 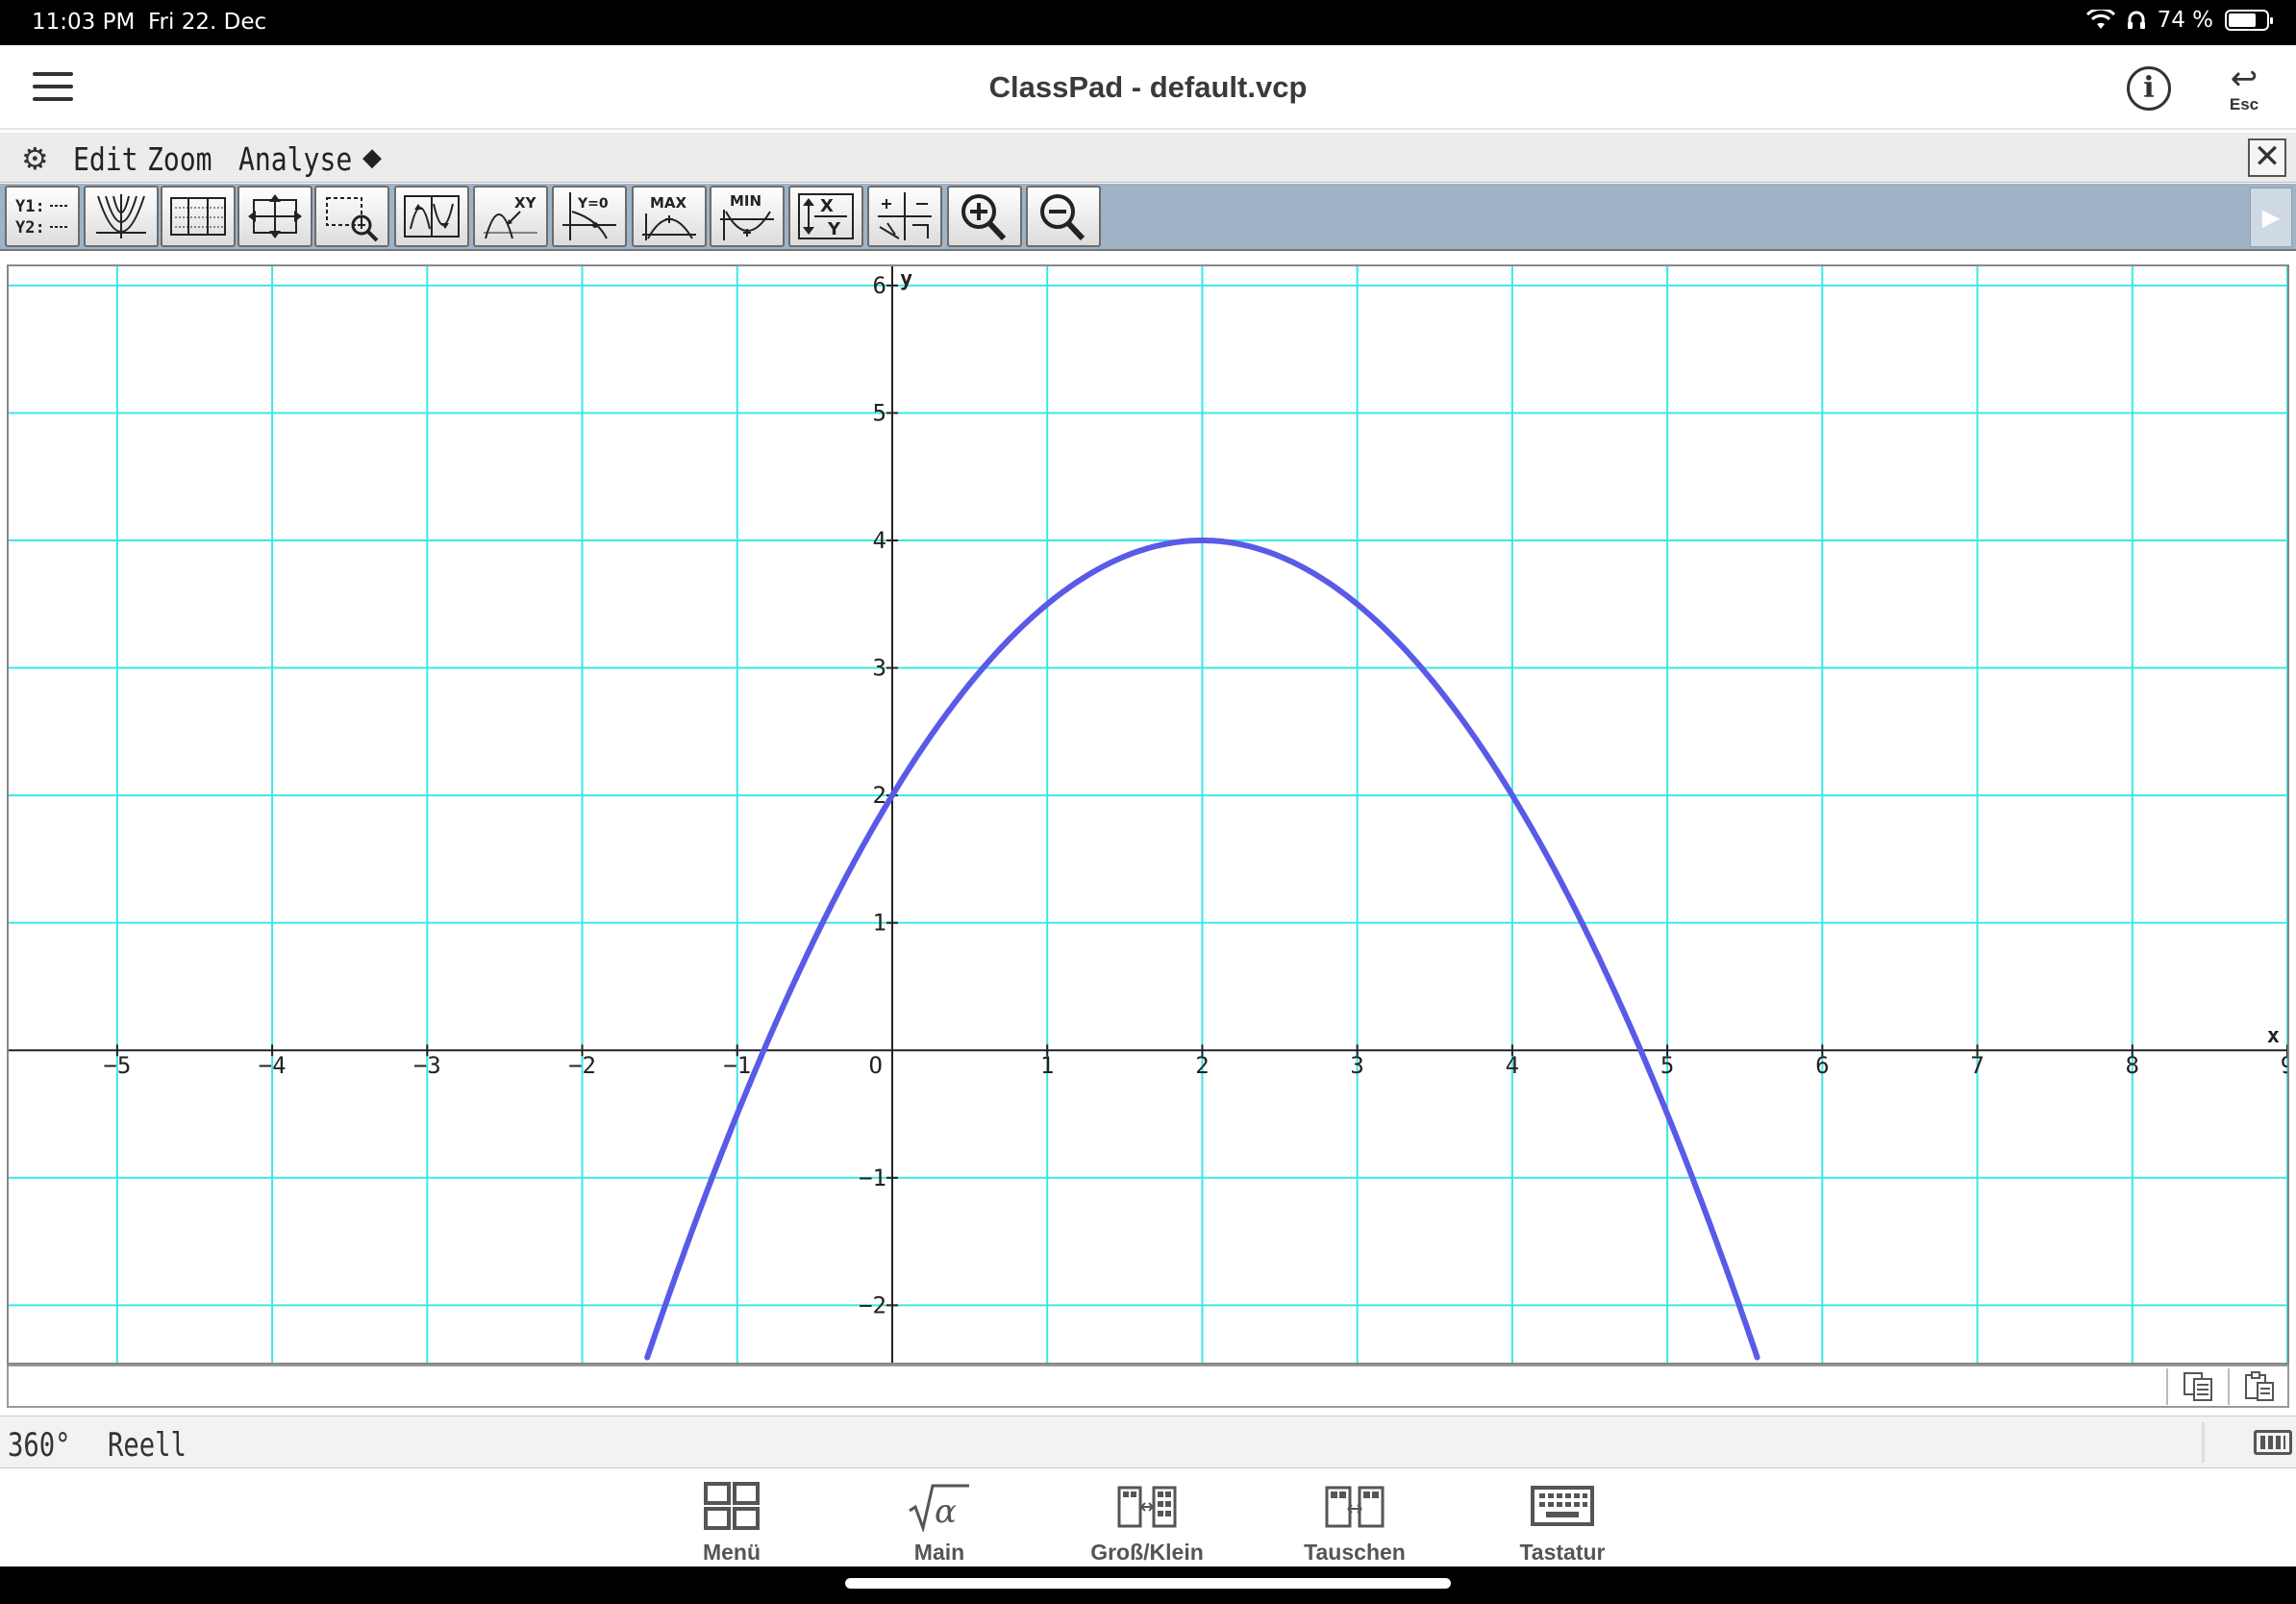 What do you see at coordinates (427, 1065) in the screenshot?
I see `x-tick-label: −3` at bounding box center [427, 1065].